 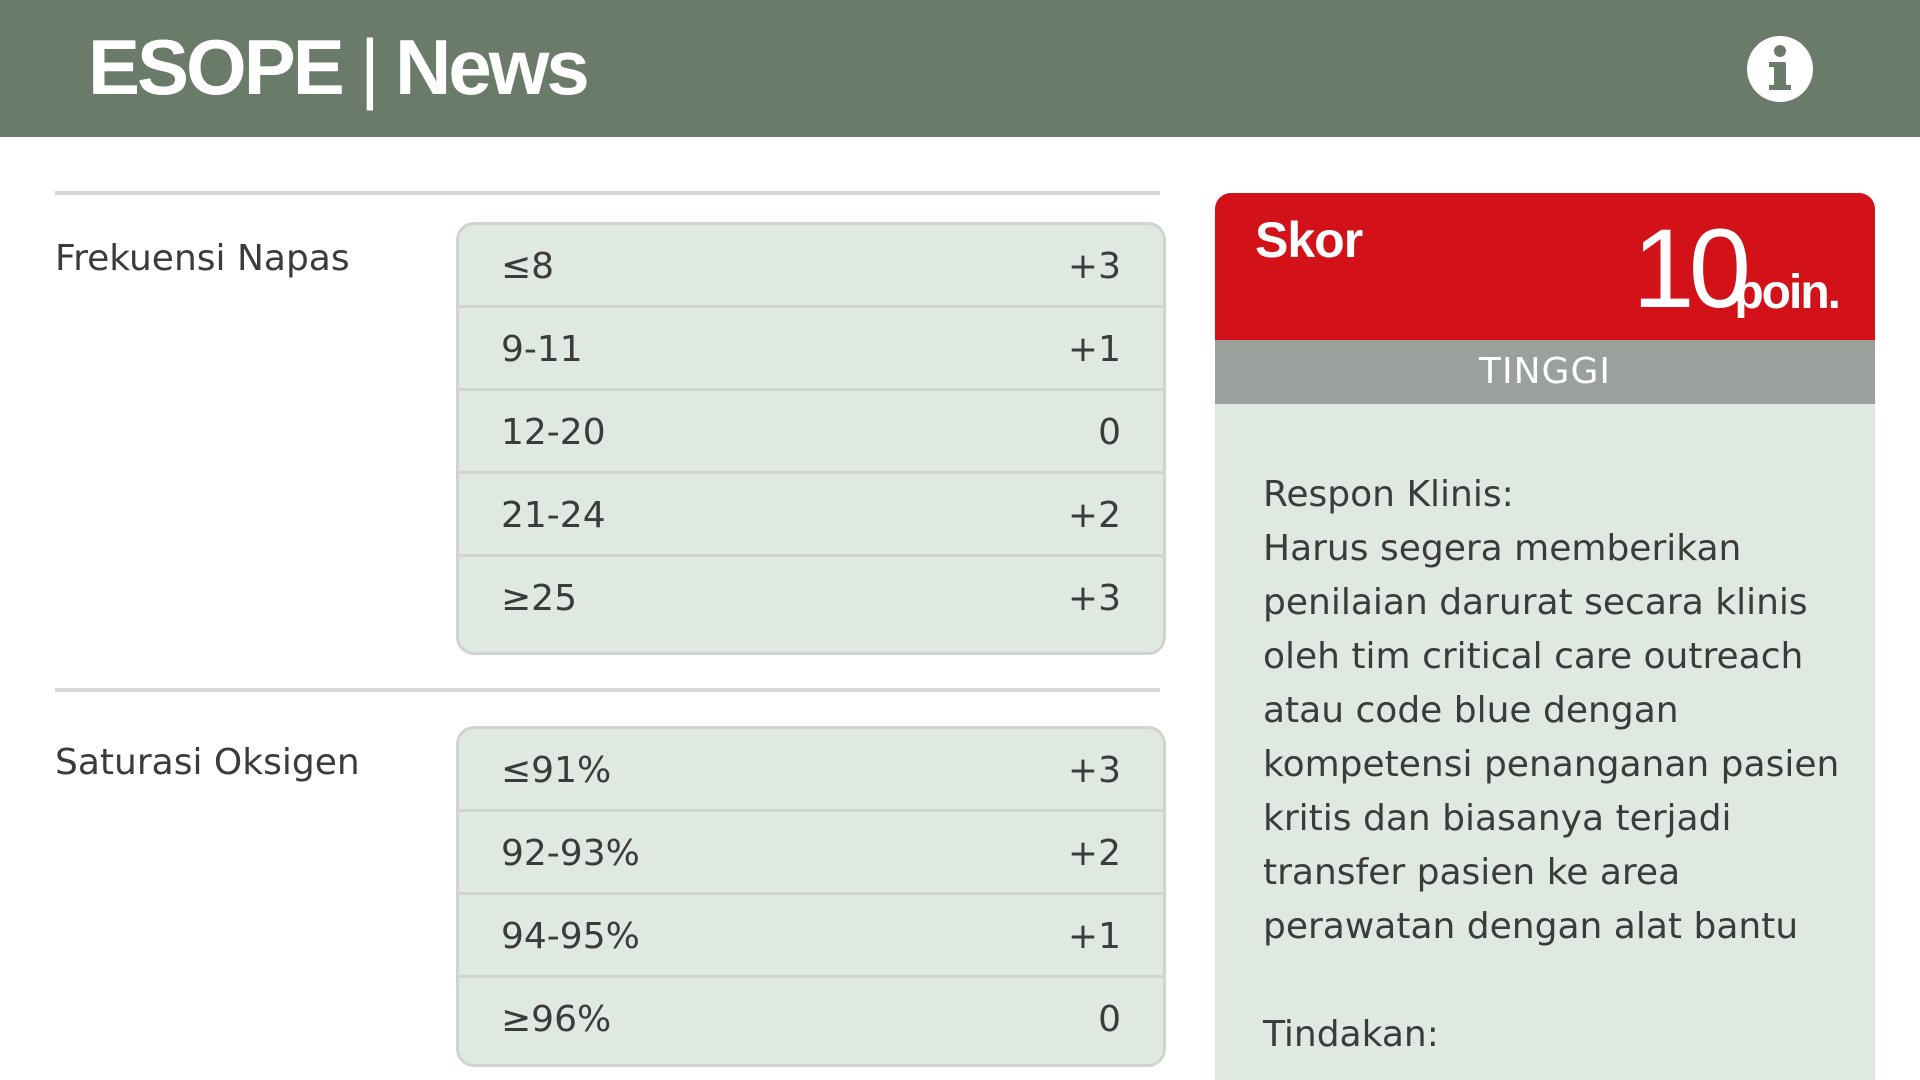 I want to click on option-row: 94-95% +1, so click(x=811, y=936).